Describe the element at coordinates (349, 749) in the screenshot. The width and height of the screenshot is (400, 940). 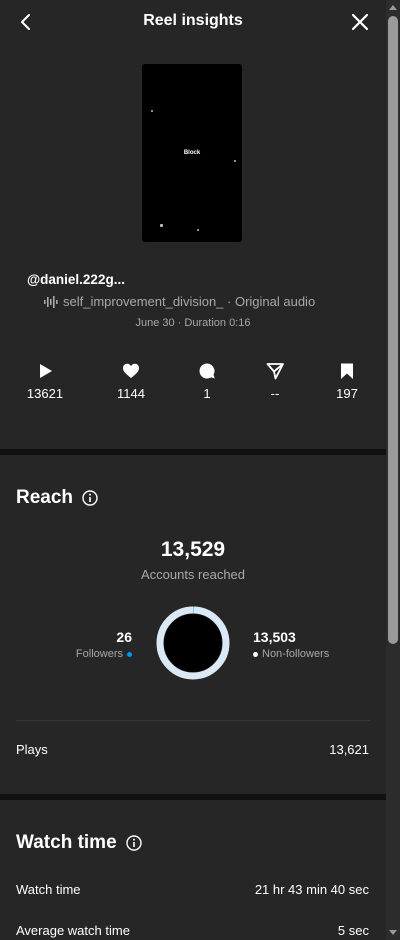
I see `plays-row-value: 13,621` at that location.